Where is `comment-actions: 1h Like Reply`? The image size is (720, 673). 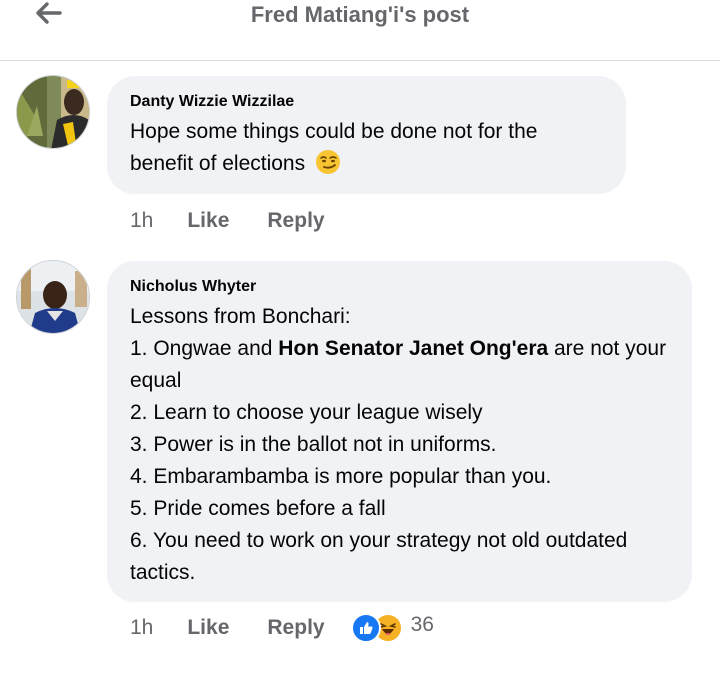
comment-actions: 1h Like Reply is located at coordinates (246, 221).